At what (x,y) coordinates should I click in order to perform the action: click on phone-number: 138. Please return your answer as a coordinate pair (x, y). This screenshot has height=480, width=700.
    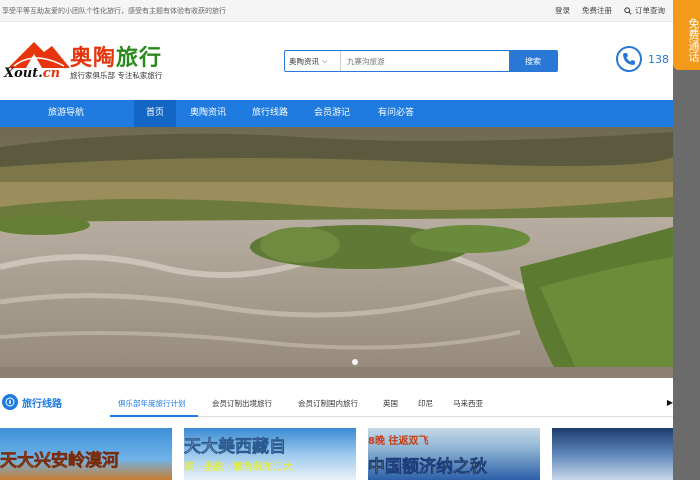
    Looking at the image, I should click on (658, 59).